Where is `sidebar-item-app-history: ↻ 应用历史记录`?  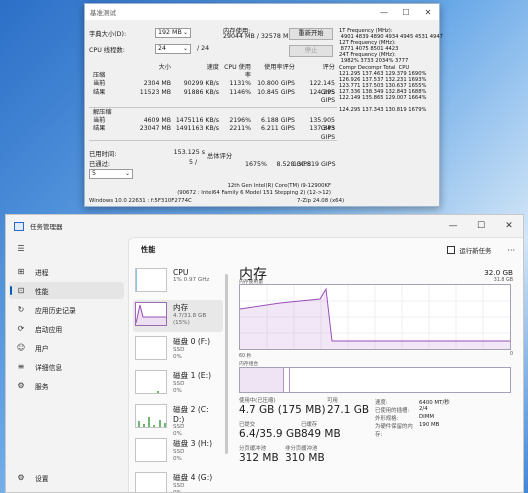
sidebar-item-app-history: ↻ 应用历史记录 is located at coordinates (66, 309).